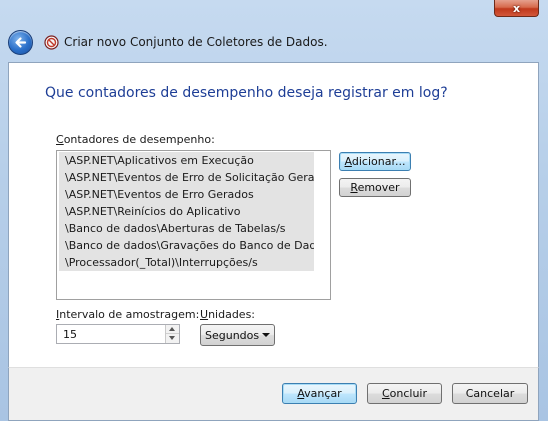 Image resolution: width=548 pixels, height=421 pixels. What do you see at coordinates (186, 160) in the screenshot?
I see `list-item: \ASP.NET\Aplicativos em Execução` at bounding box center [186, 160].